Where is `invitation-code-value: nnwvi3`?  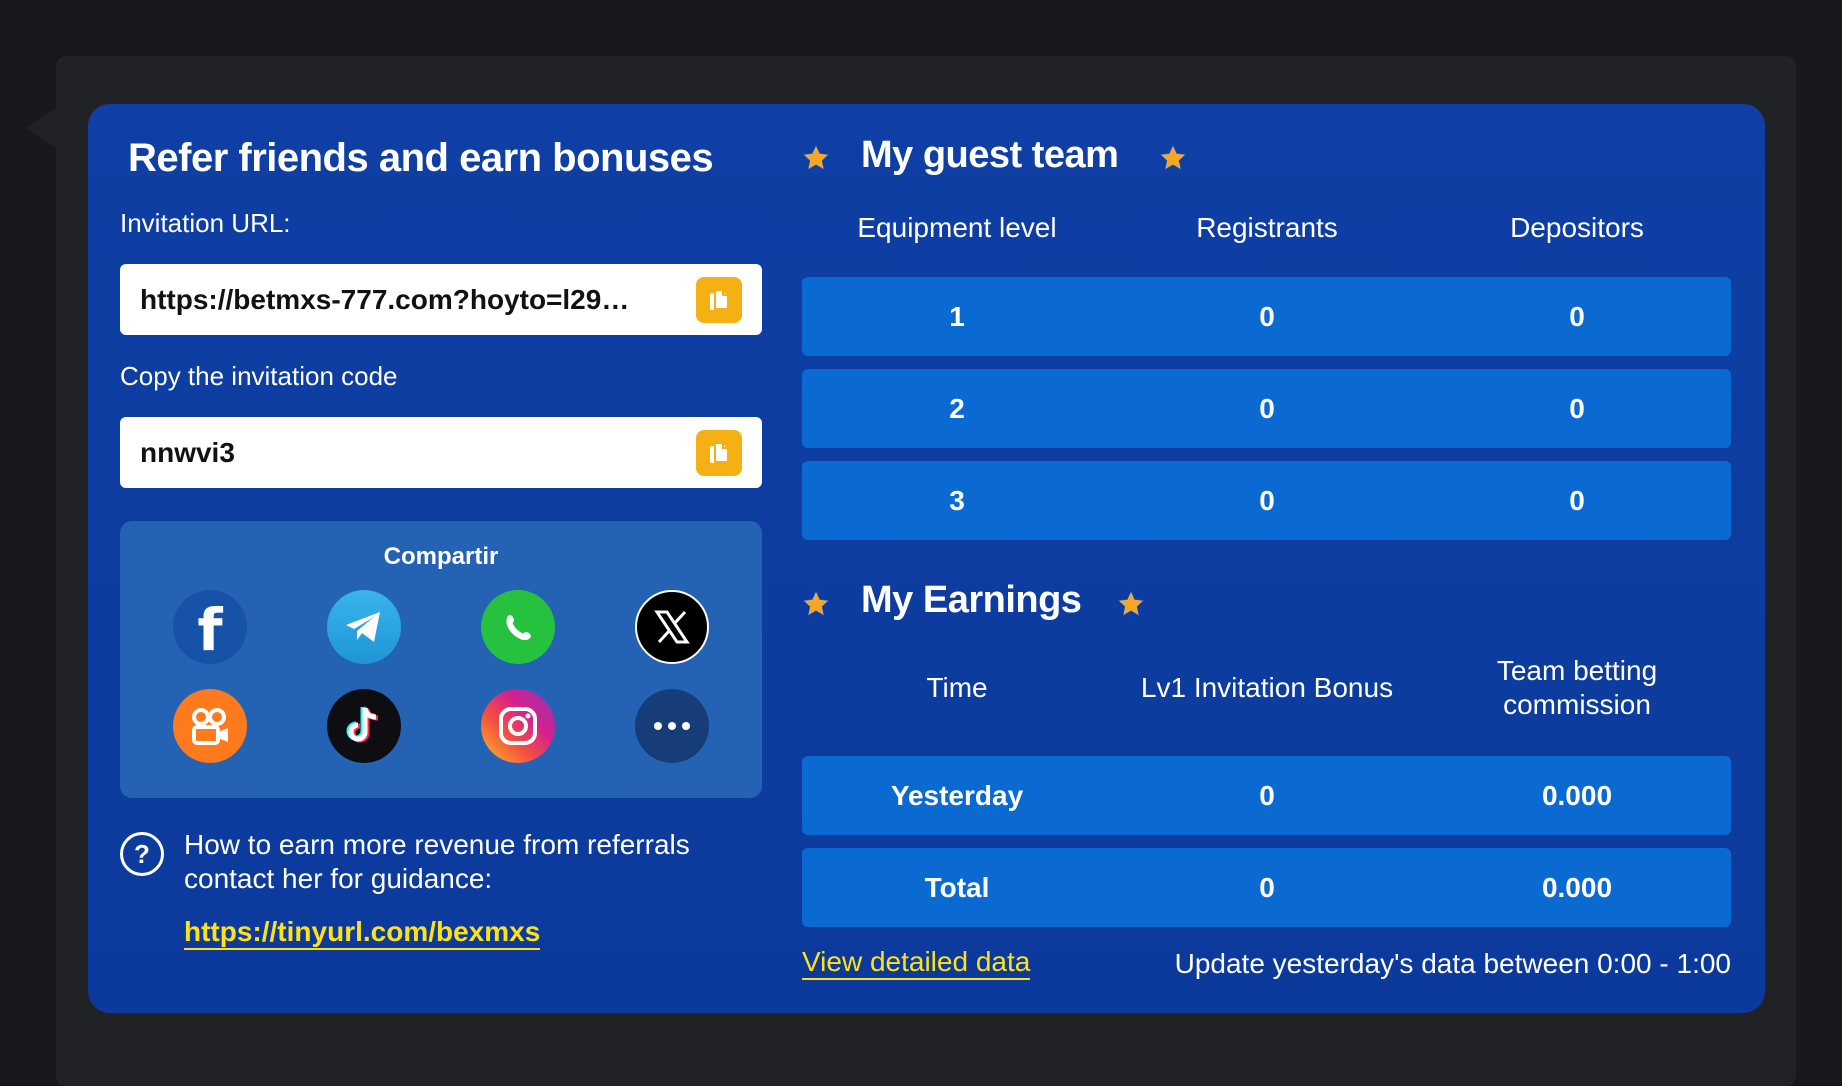
invitation-code-value: nnwvi3 is located at coordinates (410, 453).